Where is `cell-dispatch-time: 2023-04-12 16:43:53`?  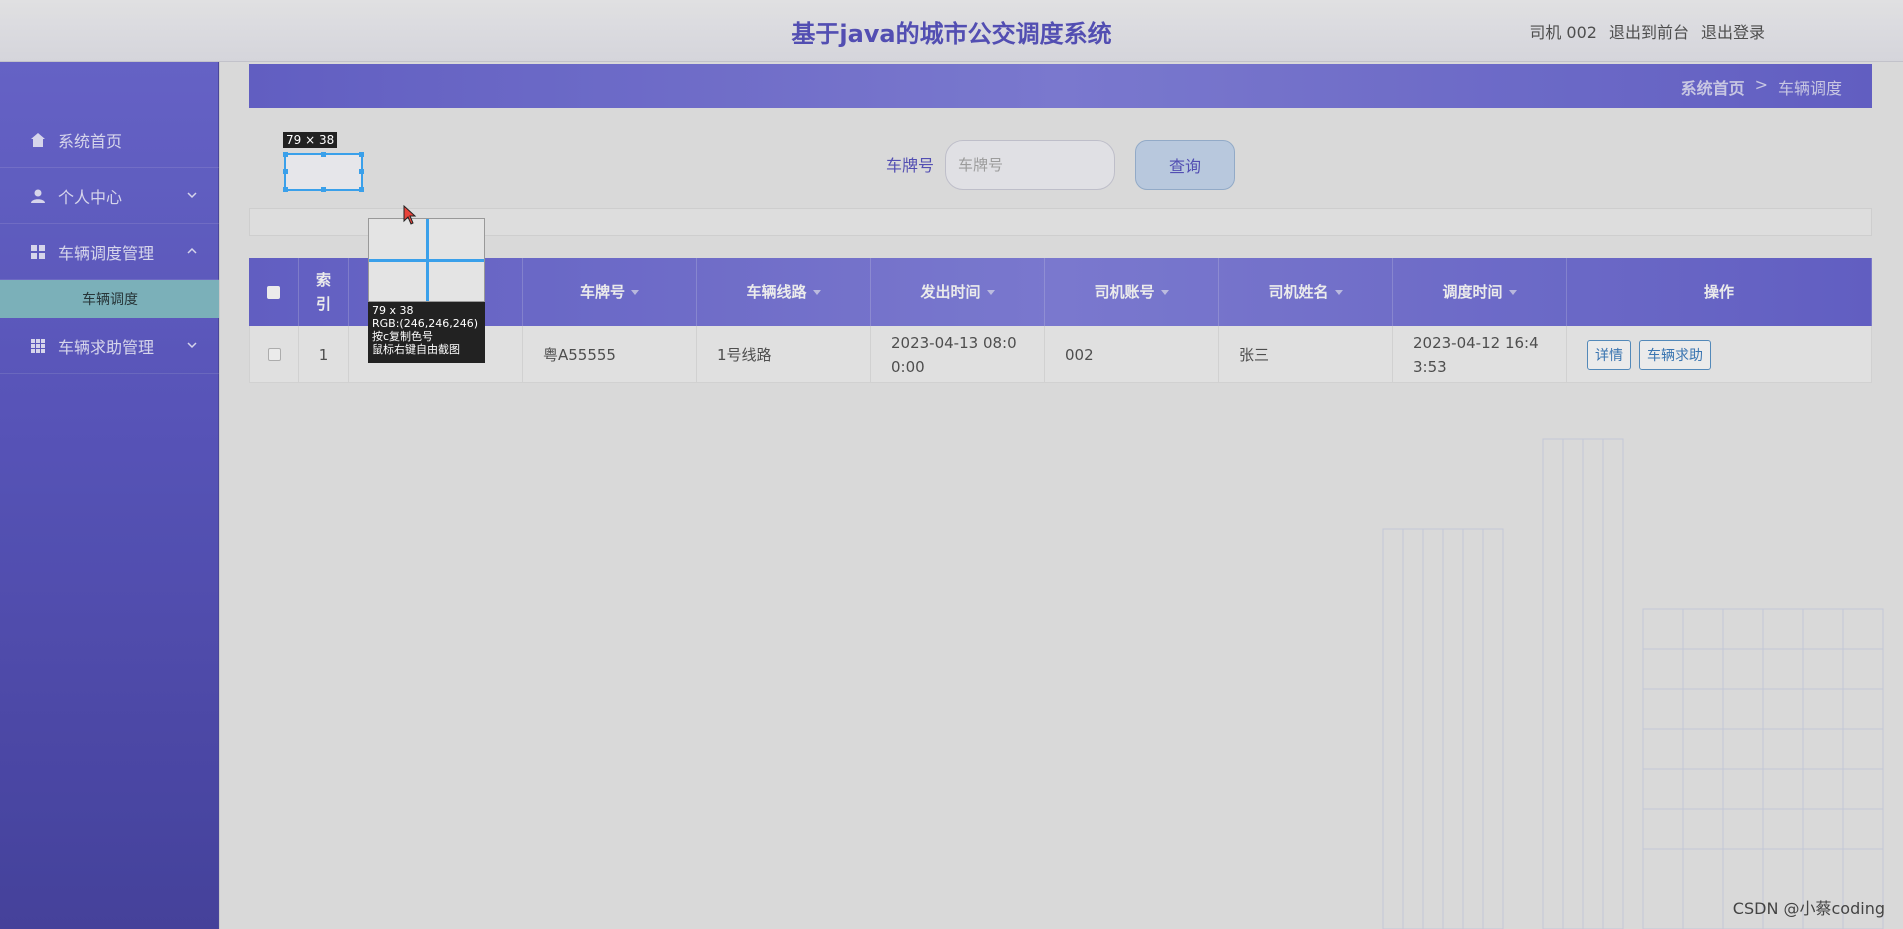
cell-dispatch-time: 2023-04-12 16:43:53 is located at coordinates (1480, 354).